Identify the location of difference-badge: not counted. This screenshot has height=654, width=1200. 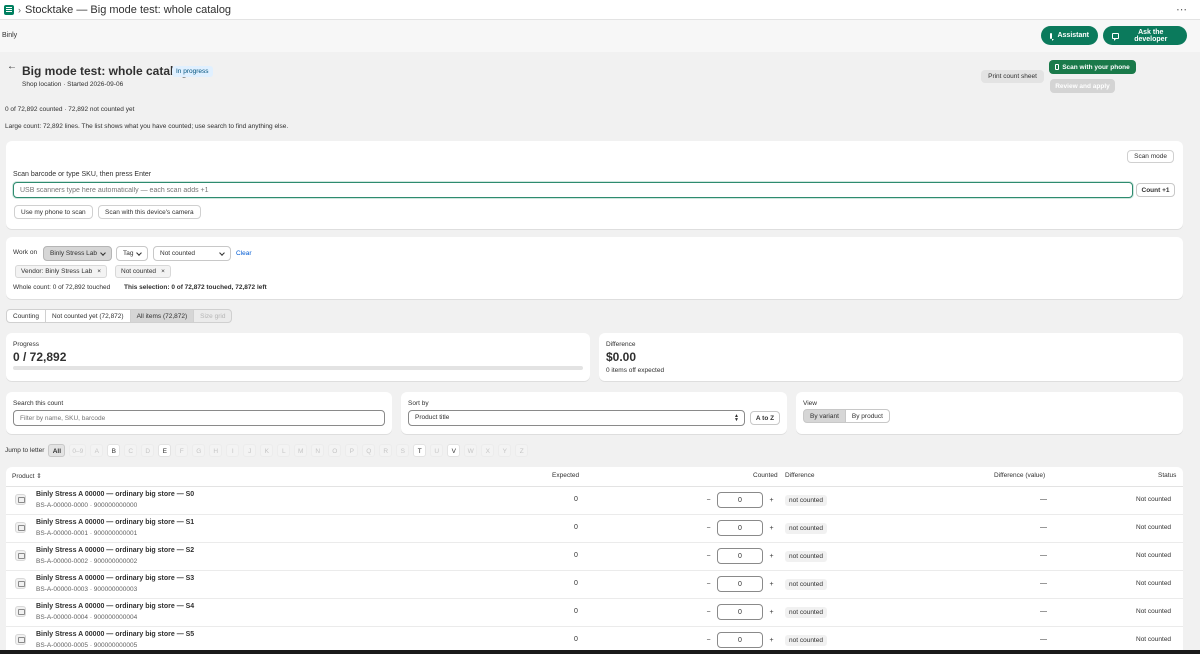
(806, 500).